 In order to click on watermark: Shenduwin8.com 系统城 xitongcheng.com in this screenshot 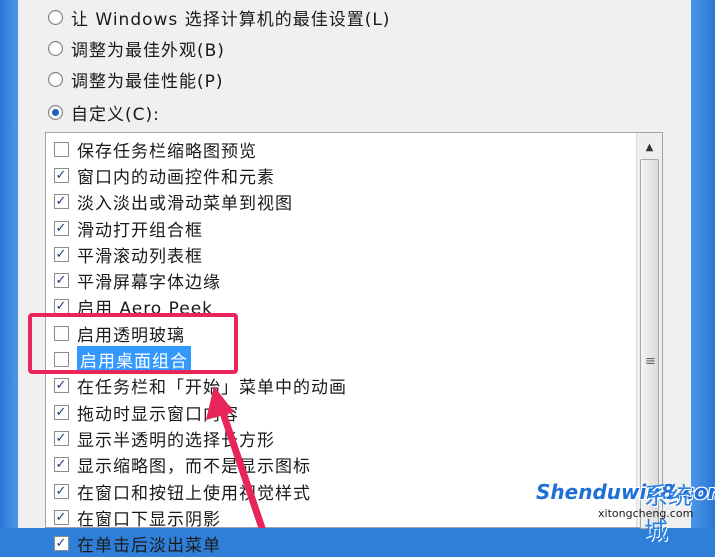, I will do `click(625, 512)`.